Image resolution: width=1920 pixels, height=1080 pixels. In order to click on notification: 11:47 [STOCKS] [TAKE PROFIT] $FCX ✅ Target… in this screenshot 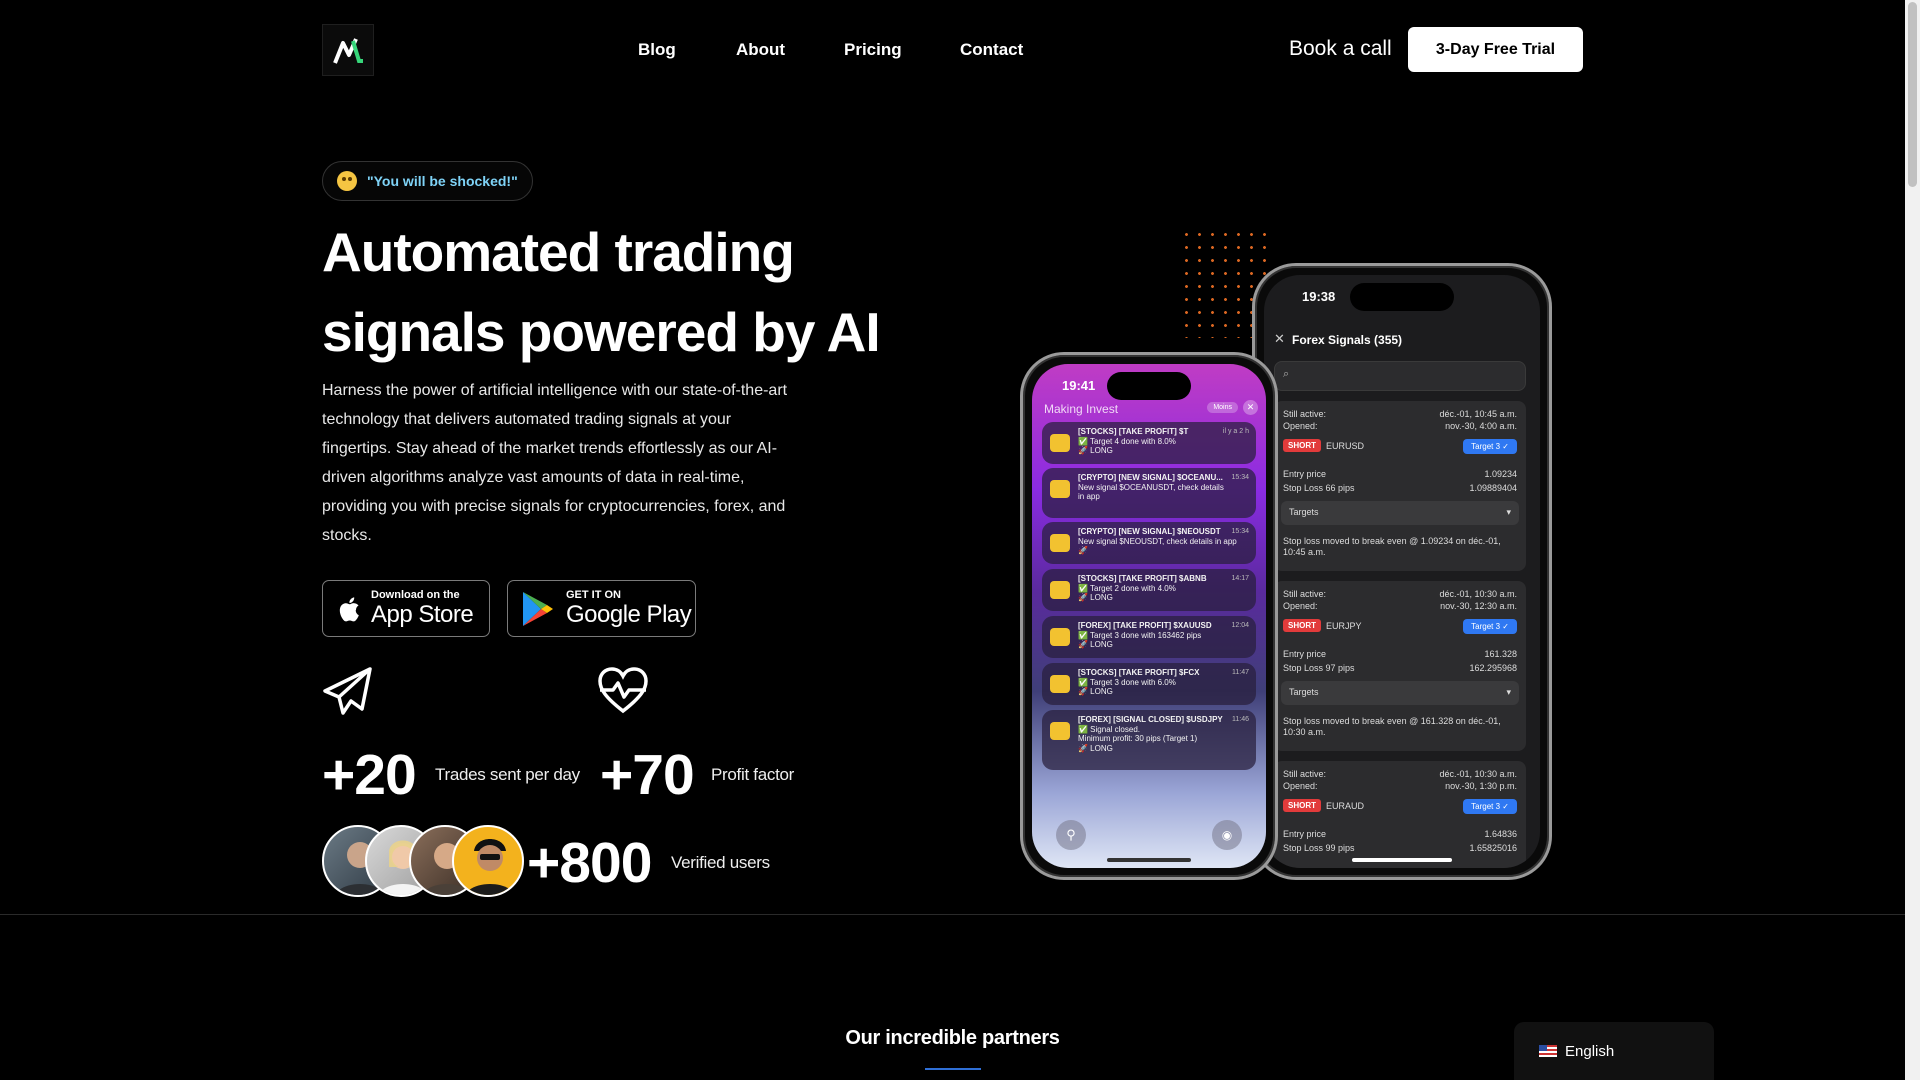, I will do `click(1149, 684)`.